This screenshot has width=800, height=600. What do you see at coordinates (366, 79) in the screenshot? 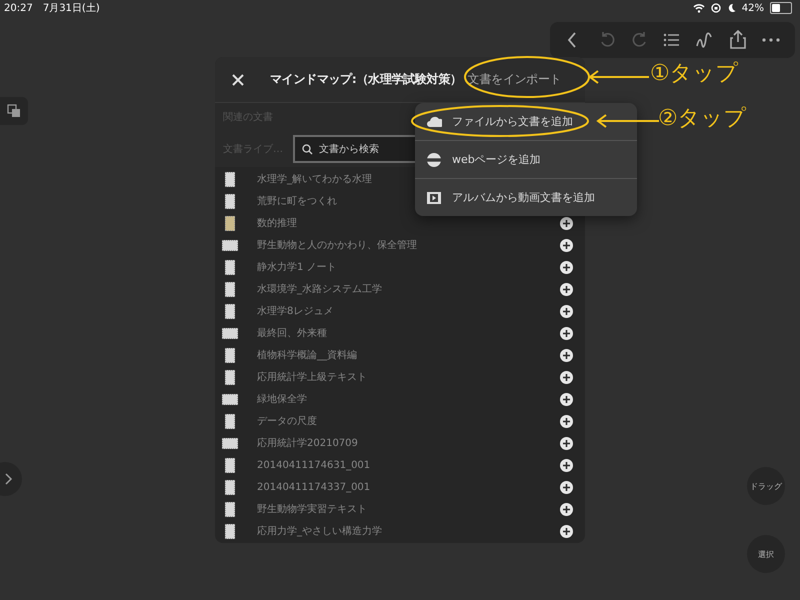
I see `dialog-title: マインドマップ:（水理学試験対策）` at bounding box center [366, 79].